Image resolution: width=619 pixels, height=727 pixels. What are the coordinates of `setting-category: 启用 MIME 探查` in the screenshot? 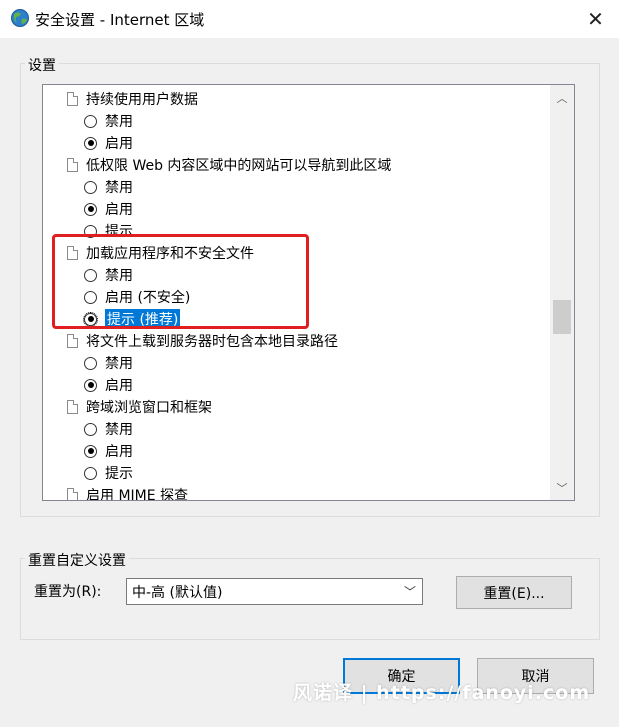 It's located at (127, 492).